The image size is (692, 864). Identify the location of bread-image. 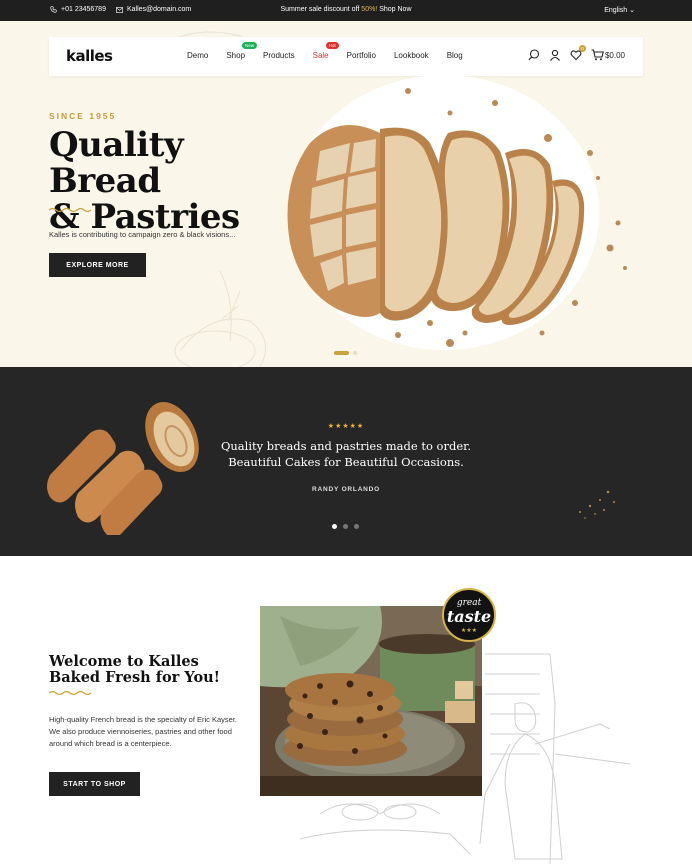
(457, 217).